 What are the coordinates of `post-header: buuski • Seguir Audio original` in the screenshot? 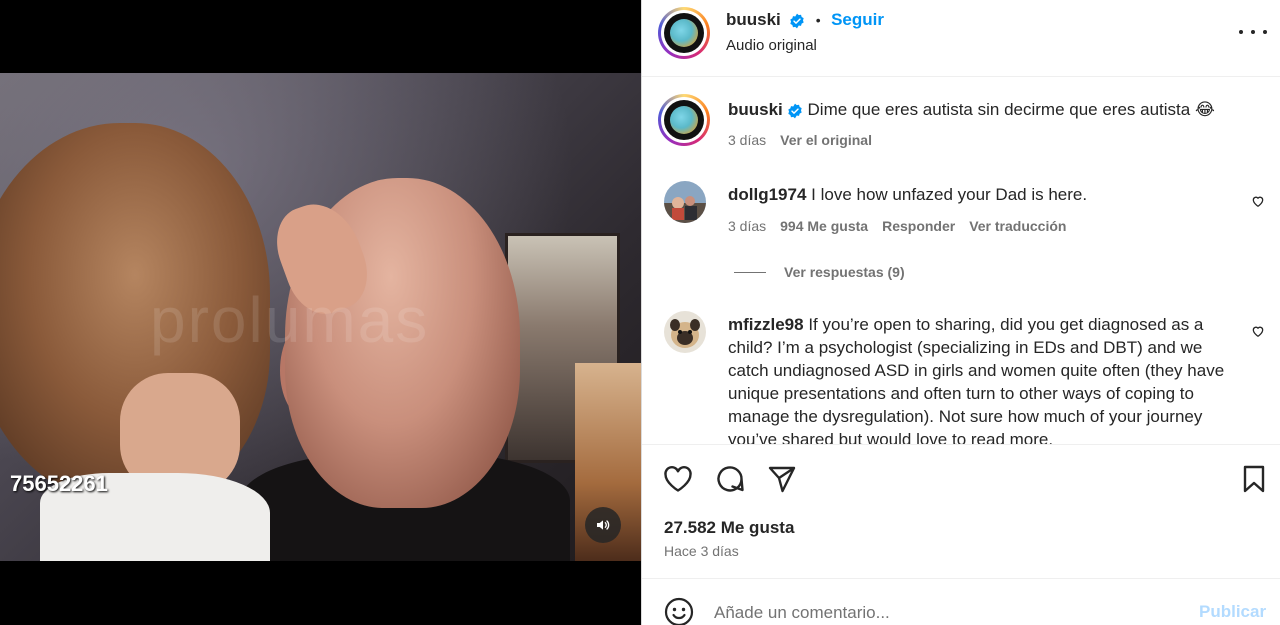 It's located at (961, 38).